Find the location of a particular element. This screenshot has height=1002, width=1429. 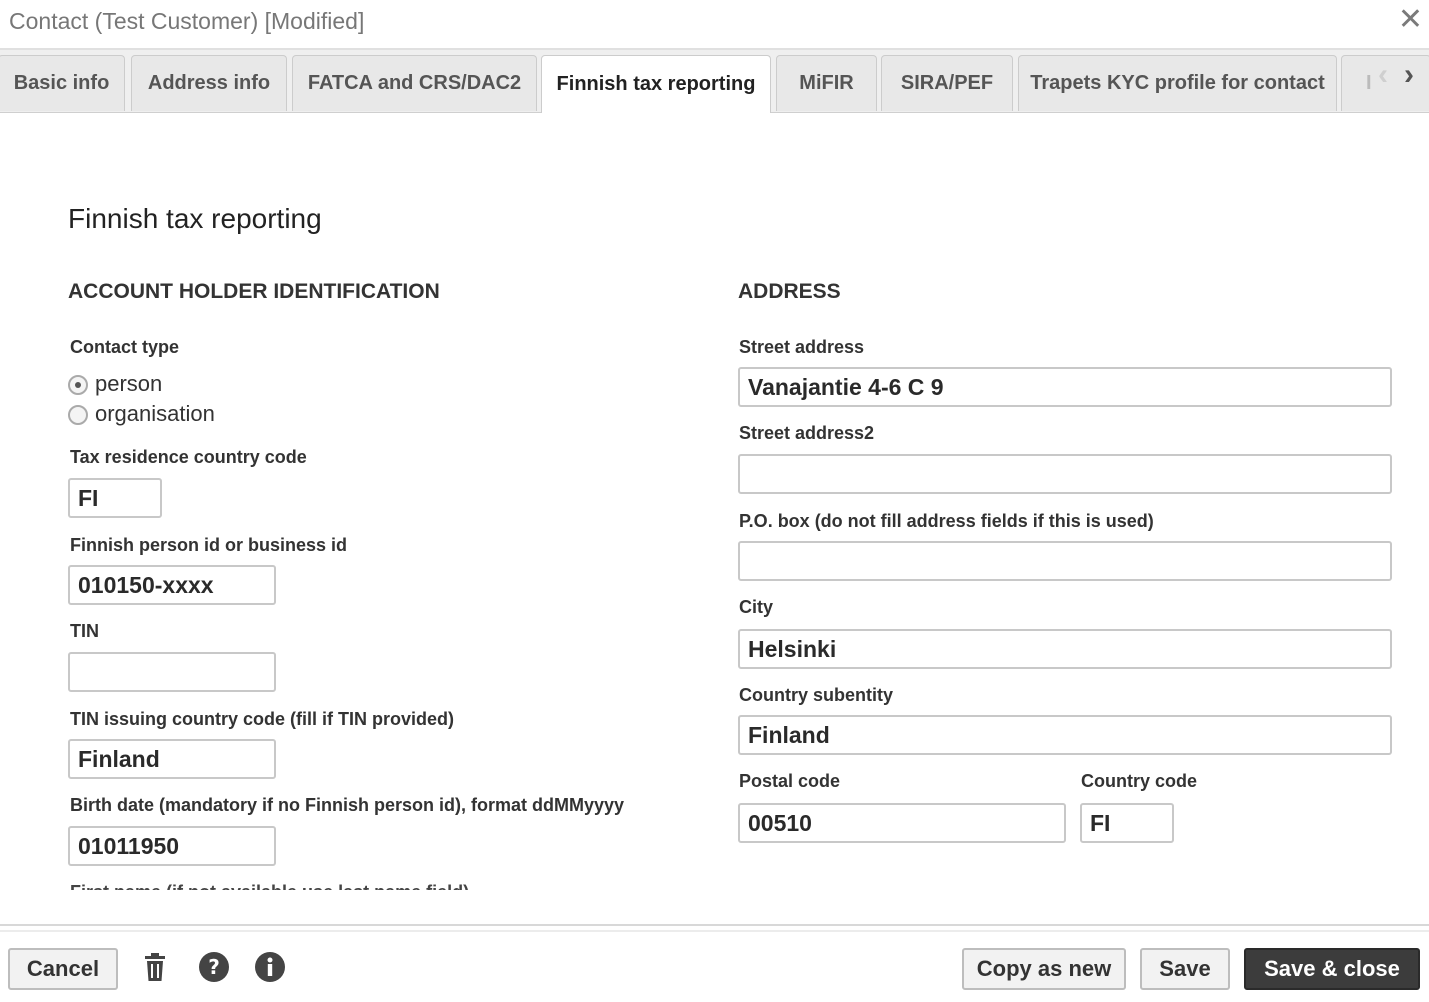

subentity-label: Country subentity is located at coordinates (816, 695).